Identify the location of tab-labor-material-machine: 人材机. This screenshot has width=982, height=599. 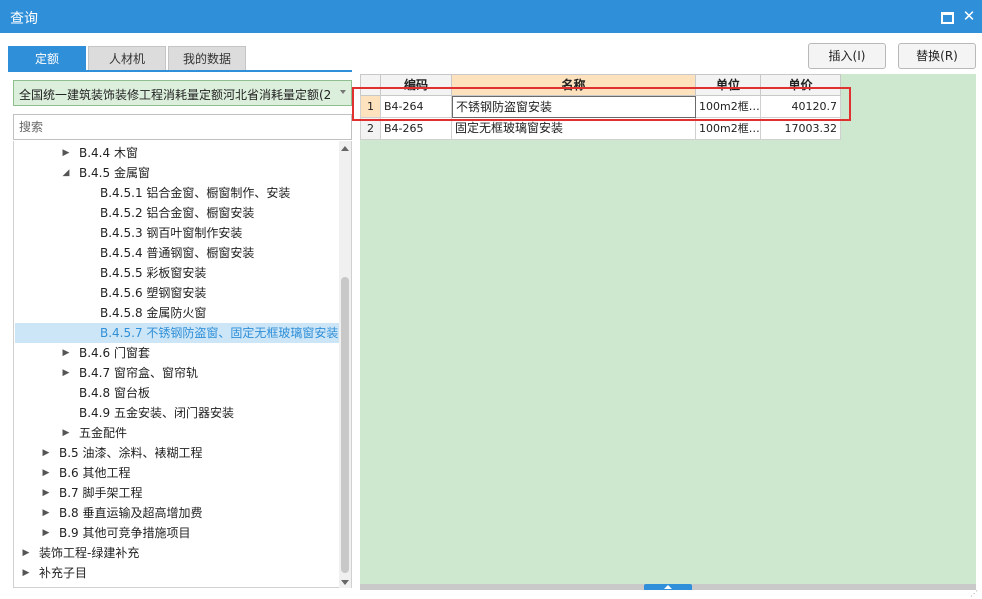
(127, 58).